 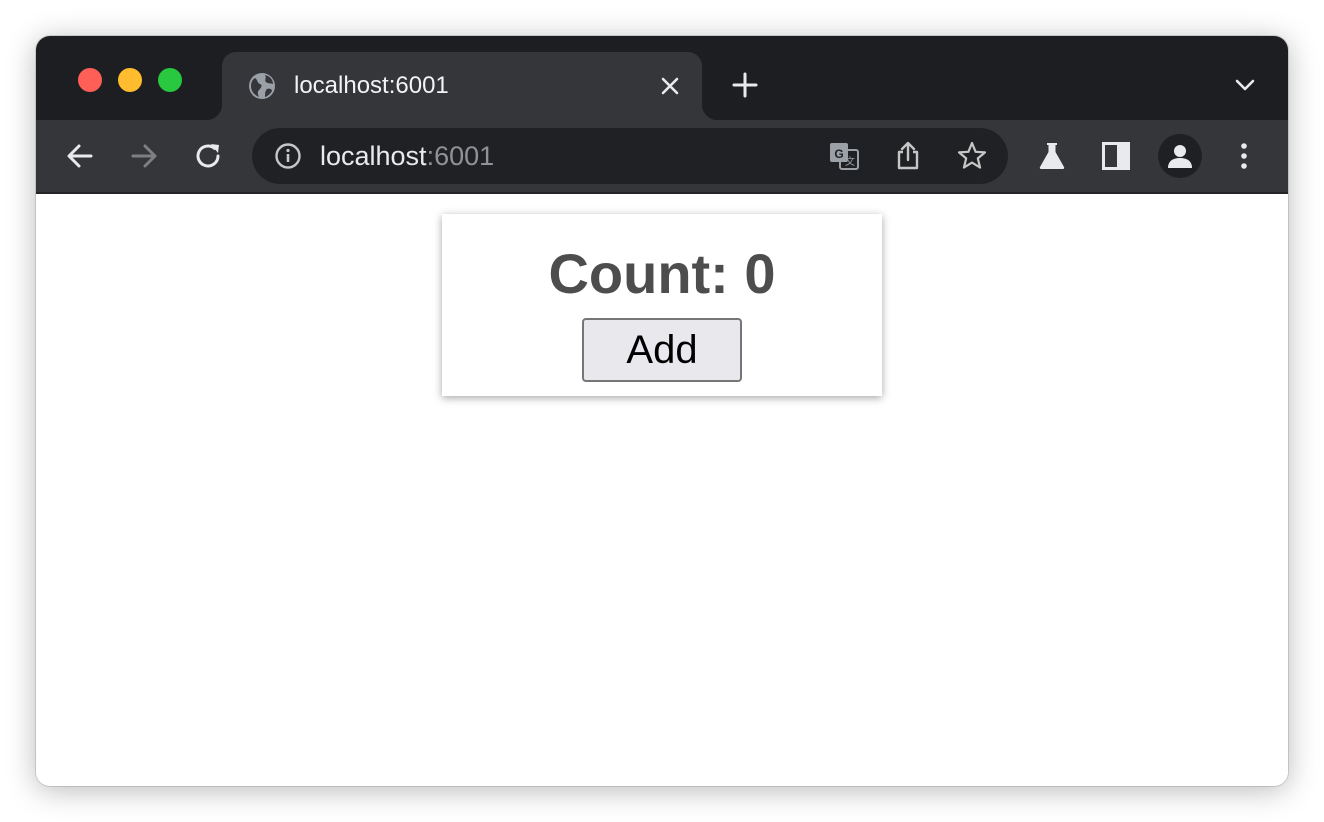 What do you see at coordinates (838, 154) in the screenshot?
I see `svg-text: G` at bounding box center [838, 154].